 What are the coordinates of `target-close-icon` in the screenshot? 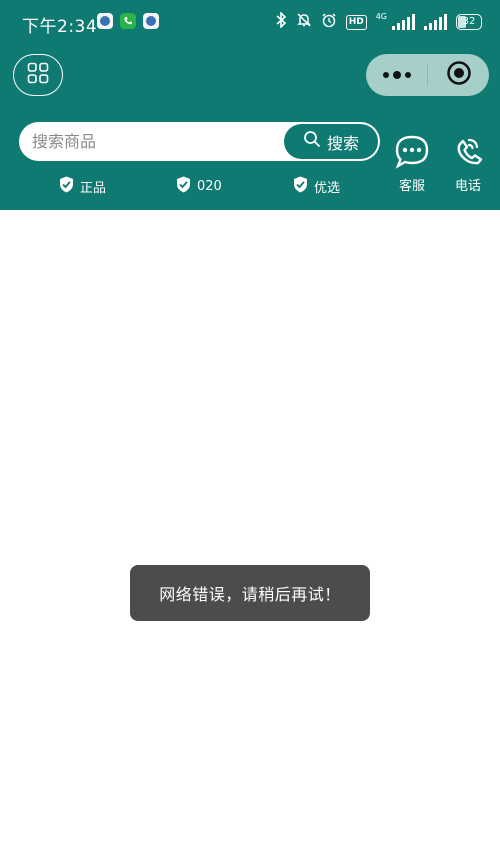 It's located at (459, 75).